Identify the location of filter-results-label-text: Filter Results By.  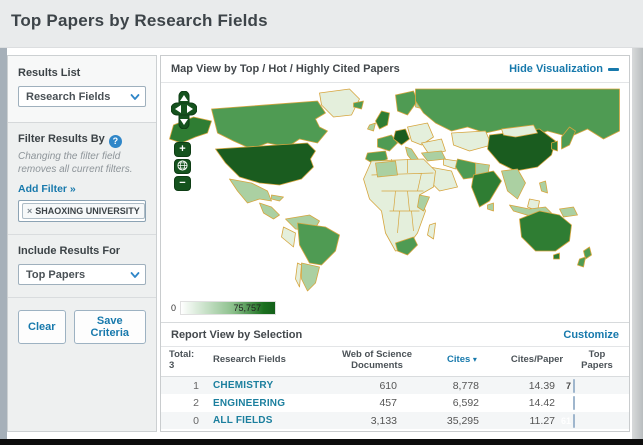
(61, 139).